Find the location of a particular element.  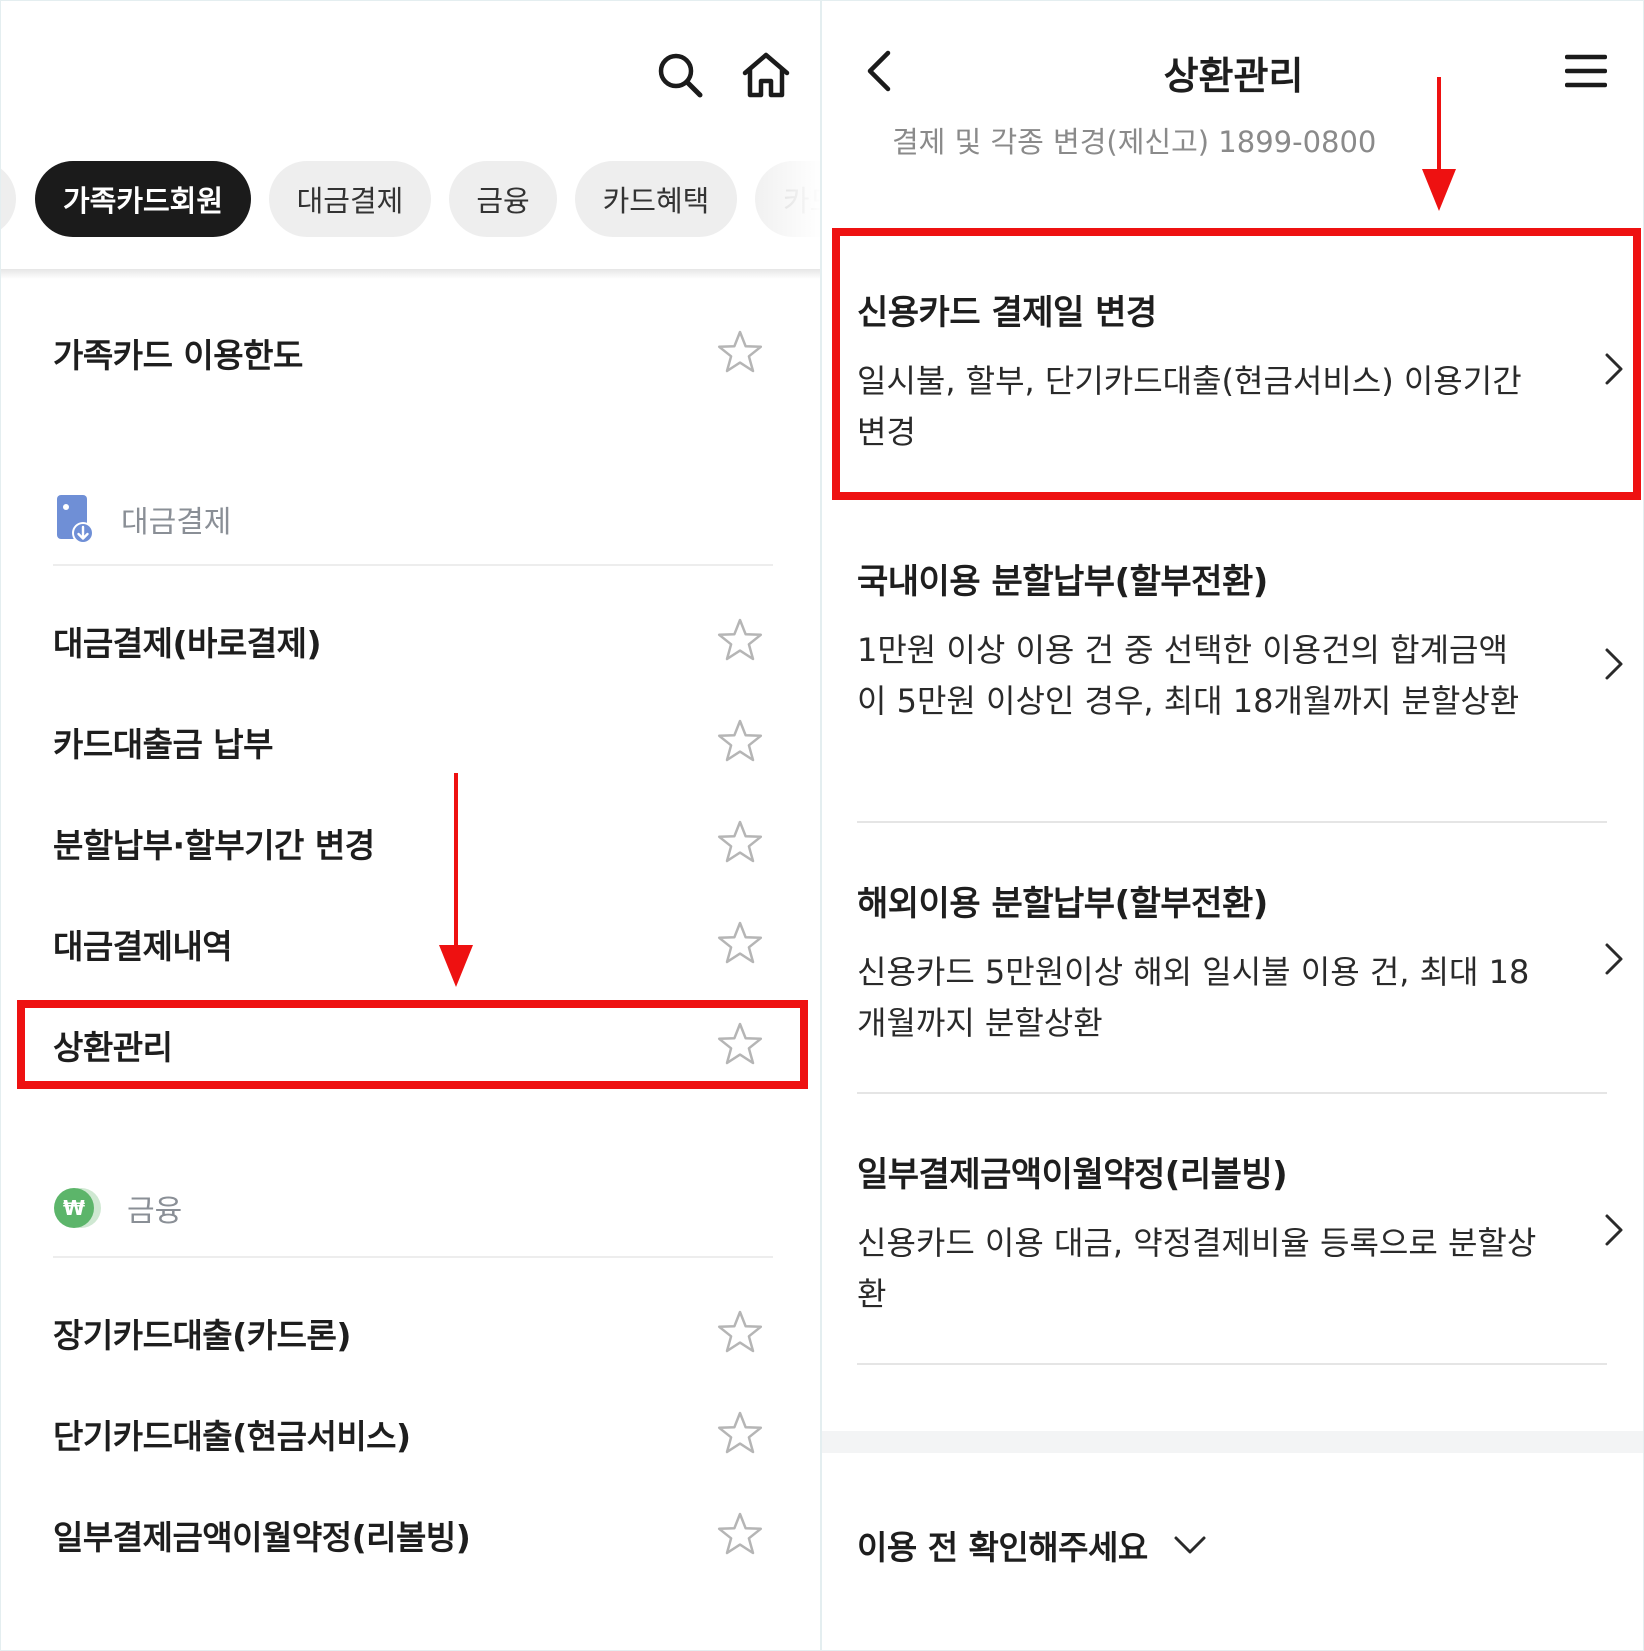

item-title: 일부결제금액이월약정(리볼빙) is located at coordinates (1072, 1175).